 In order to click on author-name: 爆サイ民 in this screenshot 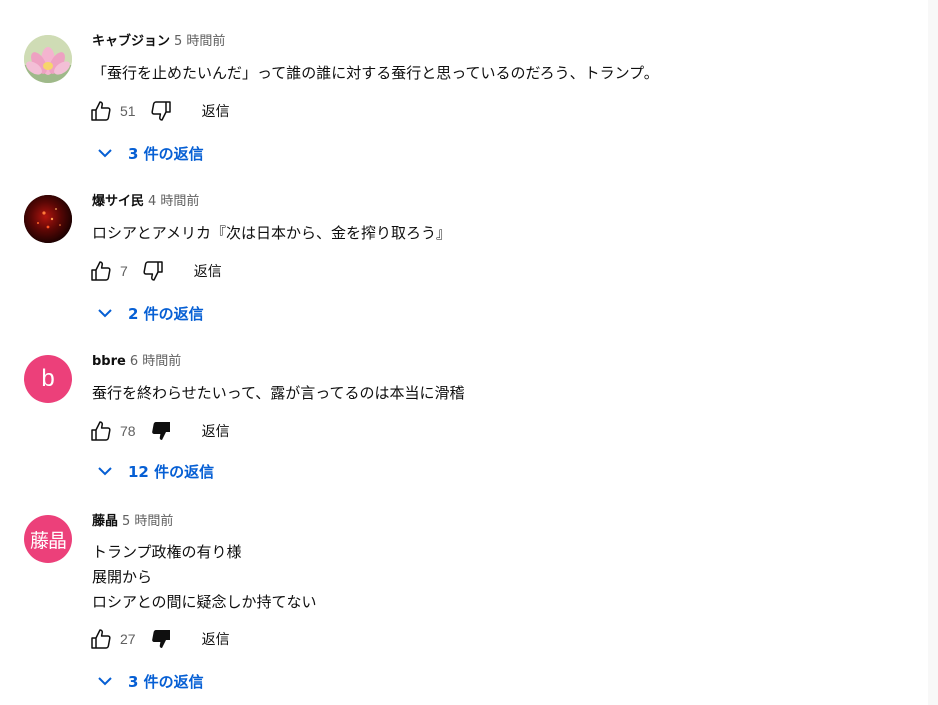, I will do `click(118, 201)`.